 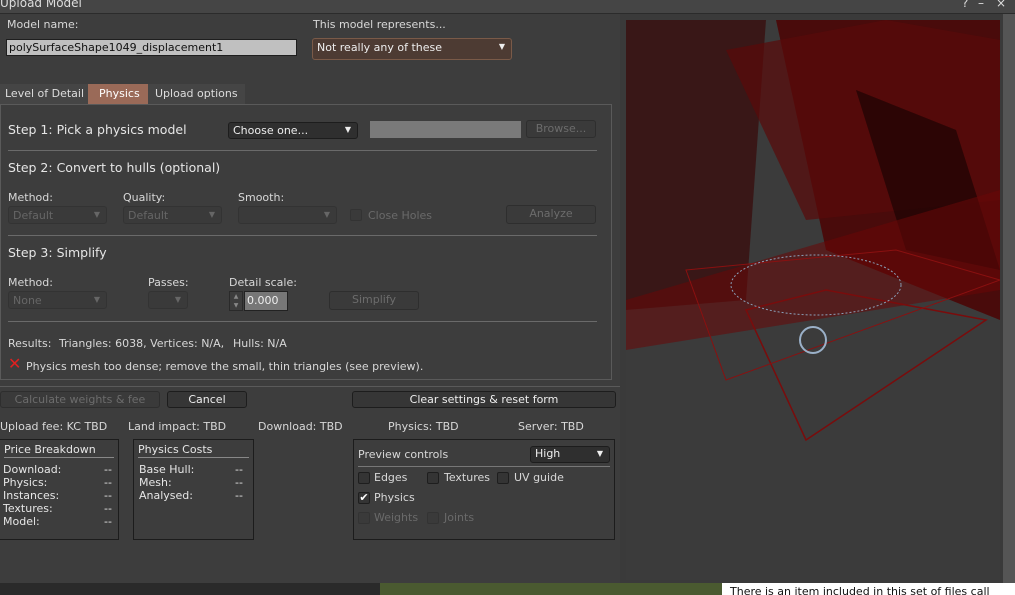 What do you see at coordinates (570, 454) in the screenshot?
I see `preview-lod-dropdown: High ▼` at bounding box center [570, 454].